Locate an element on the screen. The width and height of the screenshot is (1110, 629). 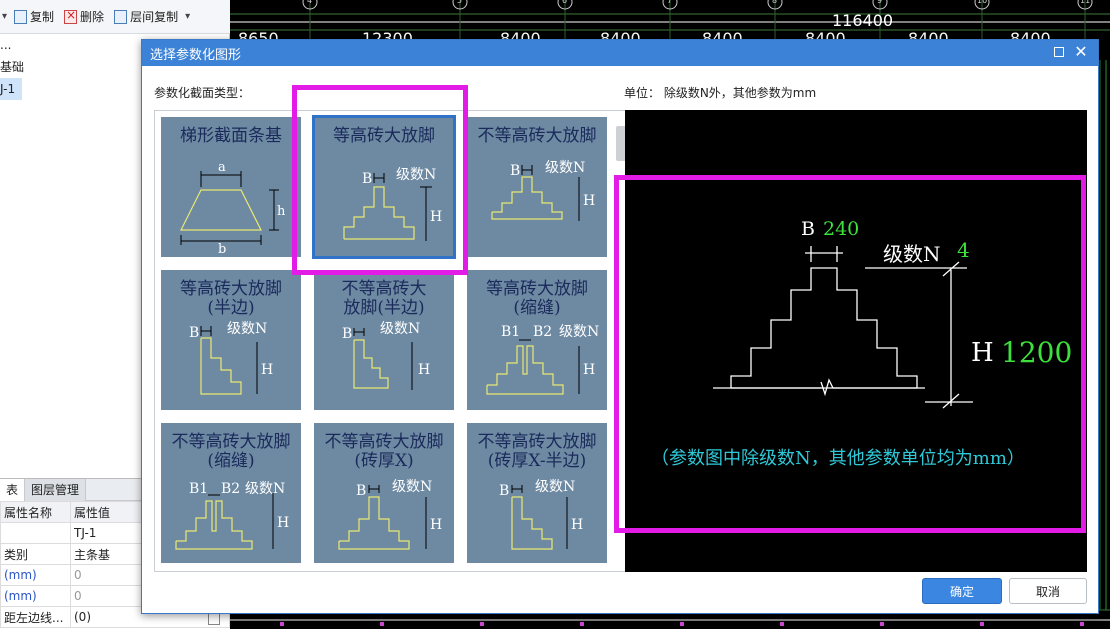
tile-title: 等高砖大放脚 is located at coordinates (384, 136).